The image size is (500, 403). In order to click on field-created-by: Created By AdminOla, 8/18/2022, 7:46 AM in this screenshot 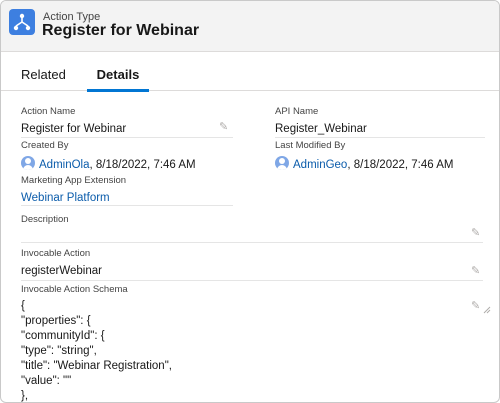, I will do `click(136, 156)`.